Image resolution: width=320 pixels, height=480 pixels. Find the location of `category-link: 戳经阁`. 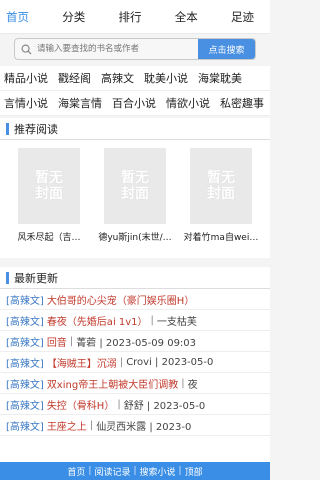

category-link: 戳经阁 is located at coordinates (75, 78).